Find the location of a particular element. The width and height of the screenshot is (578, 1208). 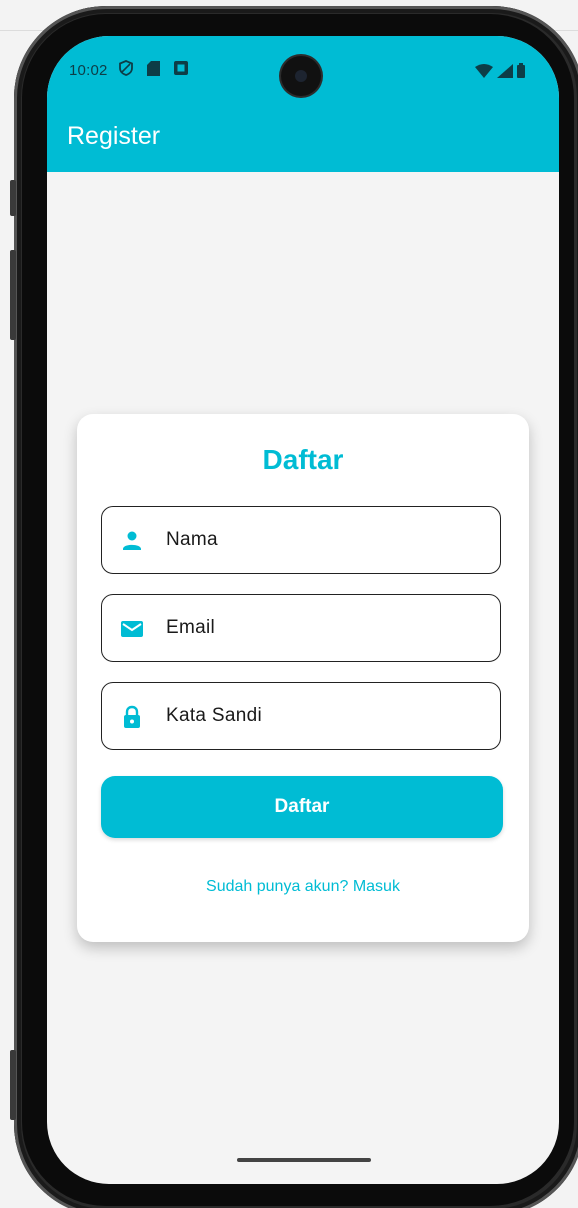

status-left-icons is located at coordinates (153, 68).